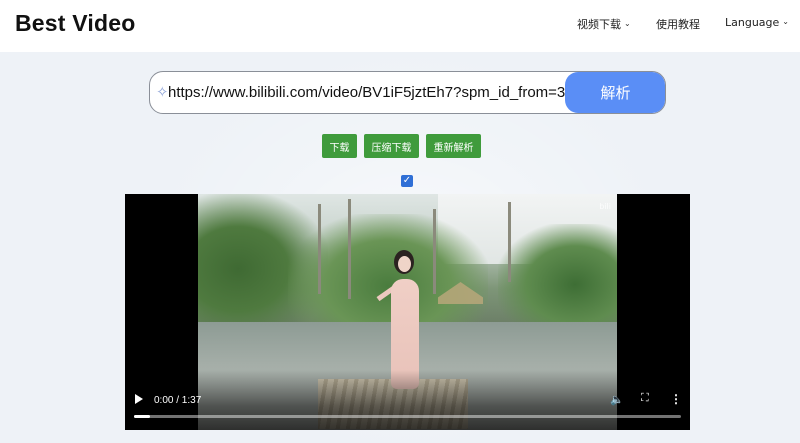 This screenshot has width=800, height=443. Describe the element at coordinates (599, 24) in the screenshot. I see `nav-video-download-label: 视频下载` at that location.